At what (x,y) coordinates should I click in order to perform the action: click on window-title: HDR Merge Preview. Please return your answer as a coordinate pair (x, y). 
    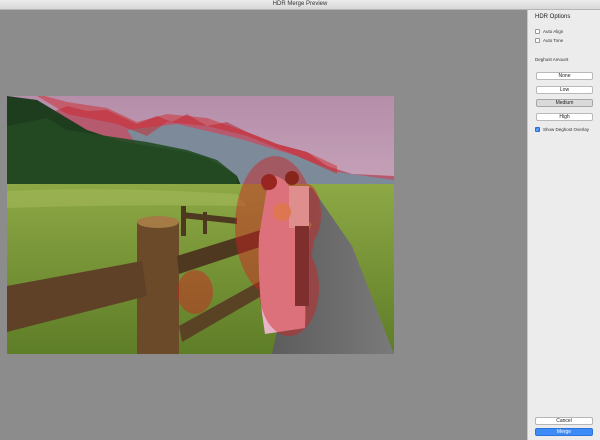
    Looking at the image, I should click on (300, 4).